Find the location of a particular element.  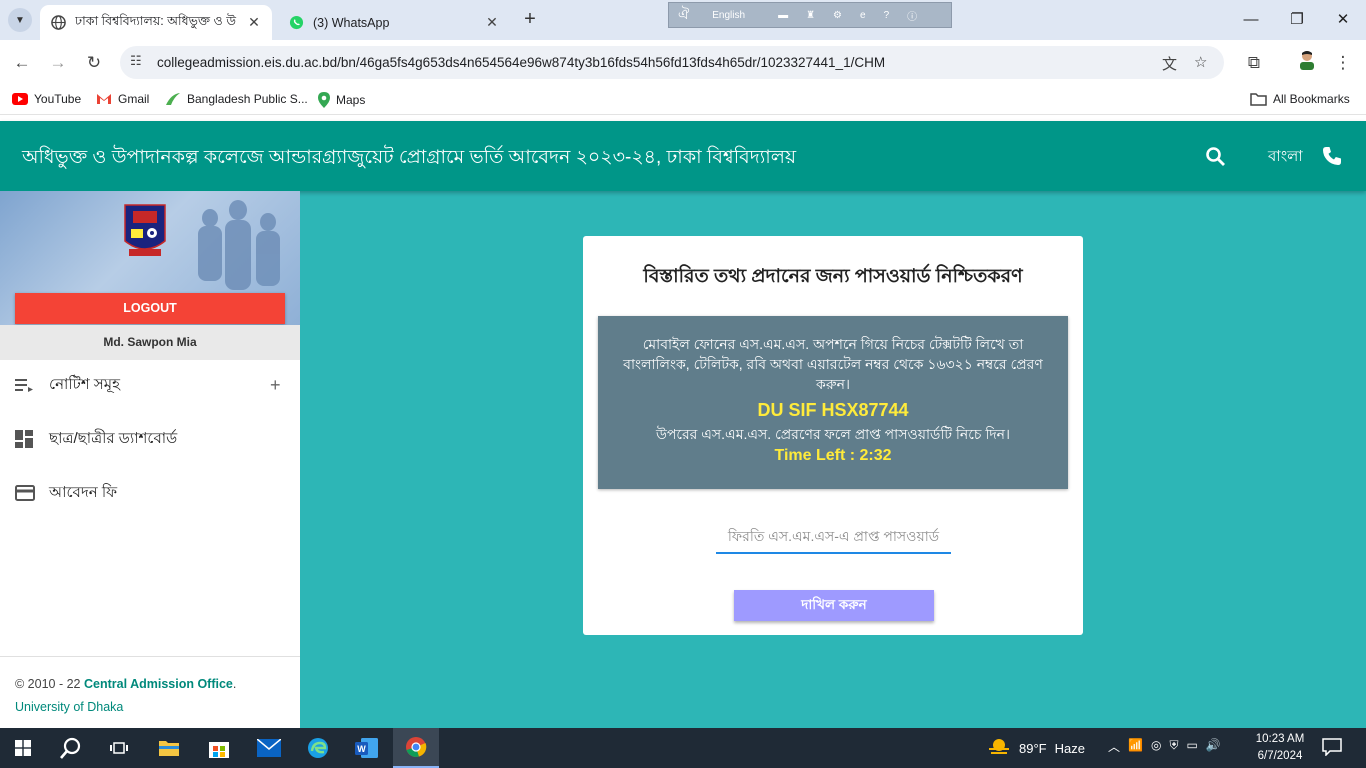

whatsapp-icon is located at coordinates (296, 23).